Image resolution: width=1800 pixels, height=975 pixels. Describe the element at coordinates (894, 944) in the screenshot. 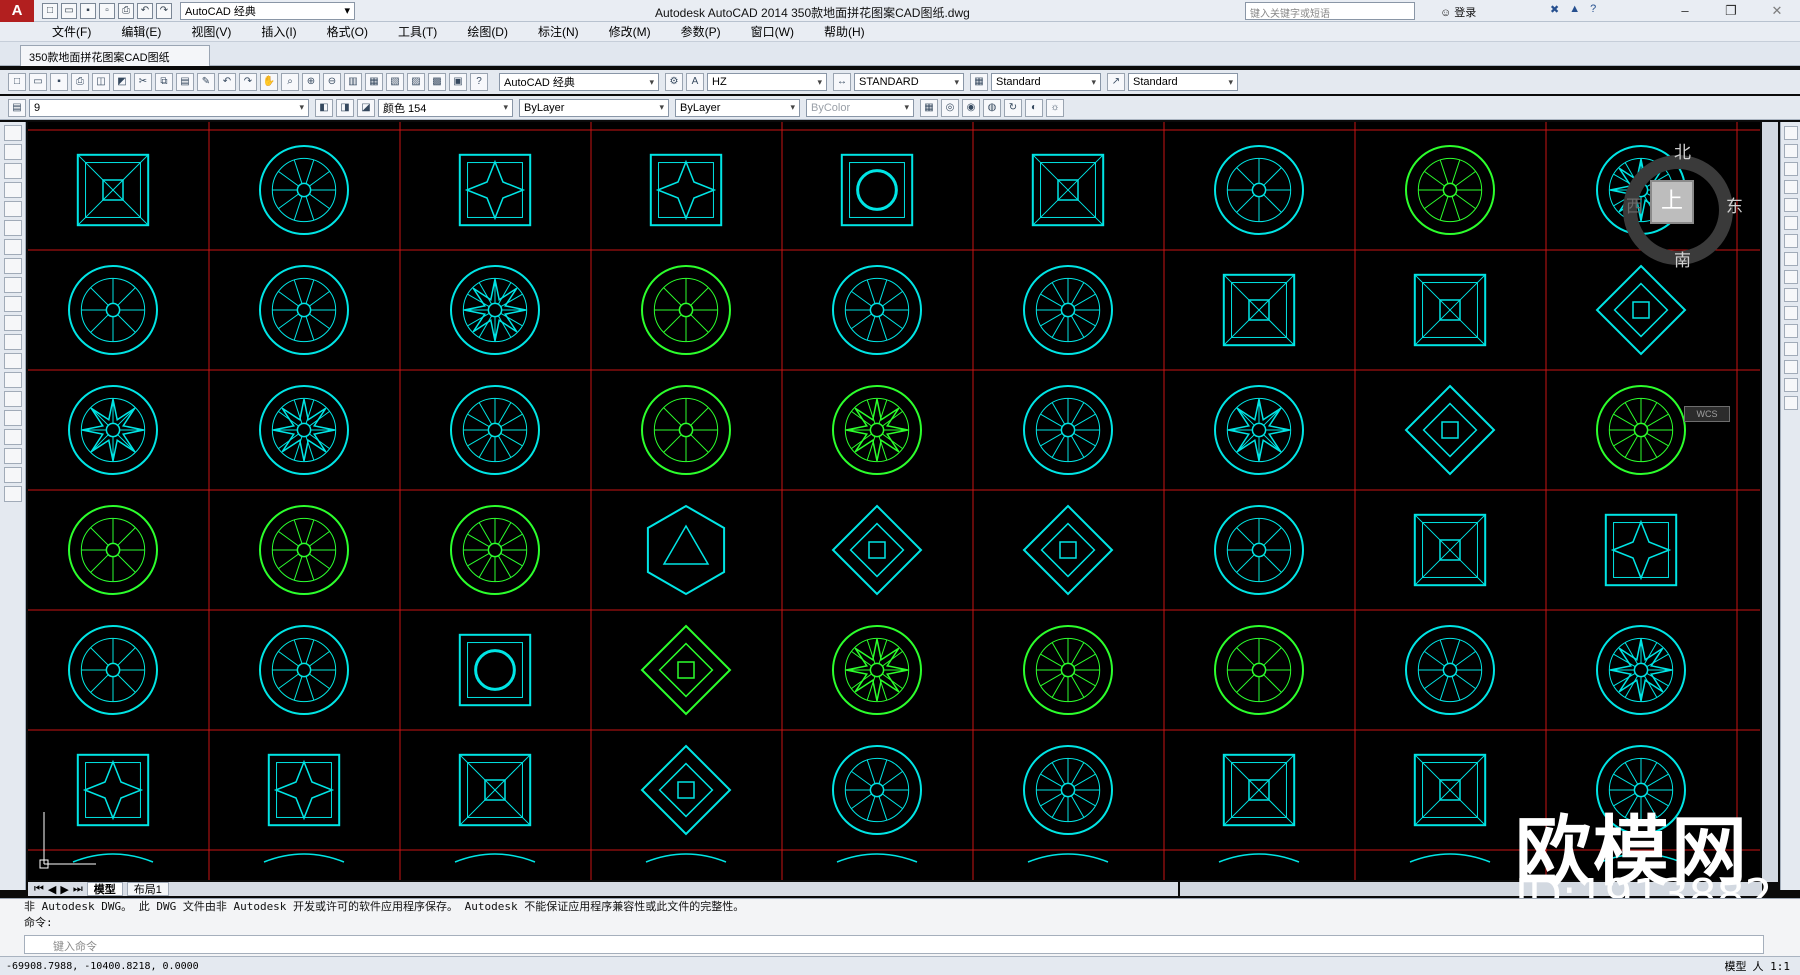

I see `command-input: 键入命令` at that location.